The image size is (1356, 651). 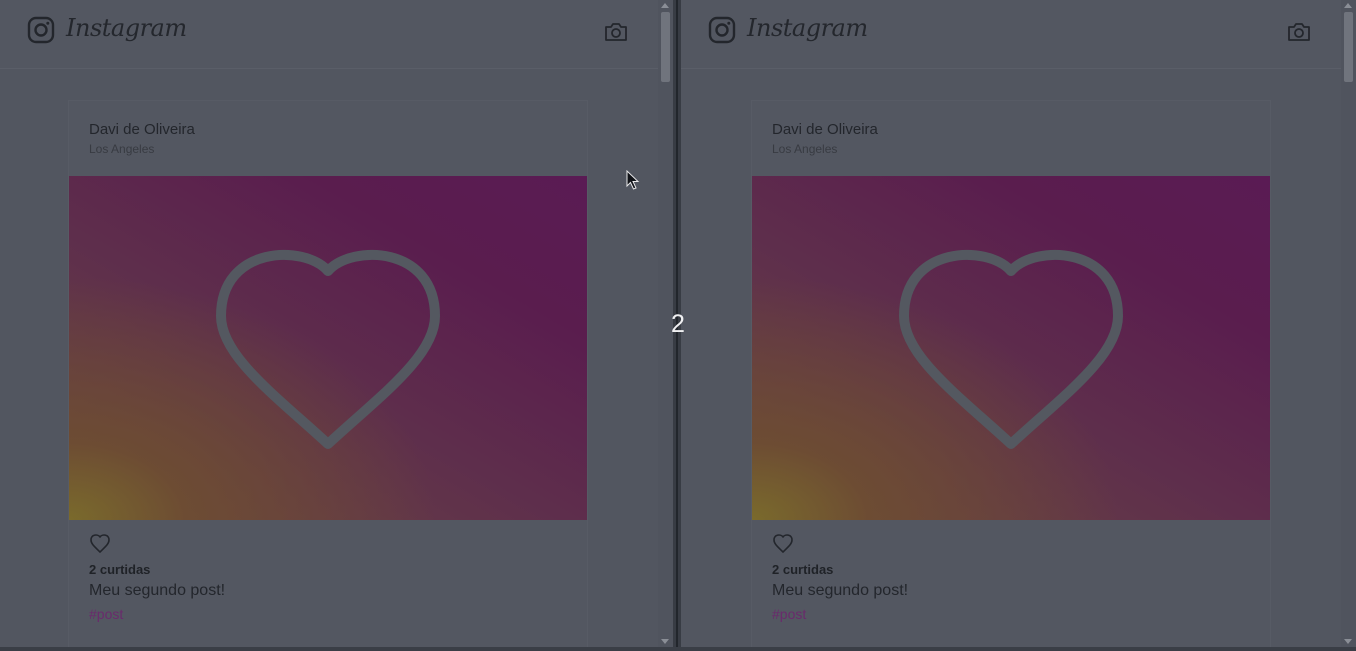 I want to click on mouse-cursor-icon, so click(x=633, y=180).